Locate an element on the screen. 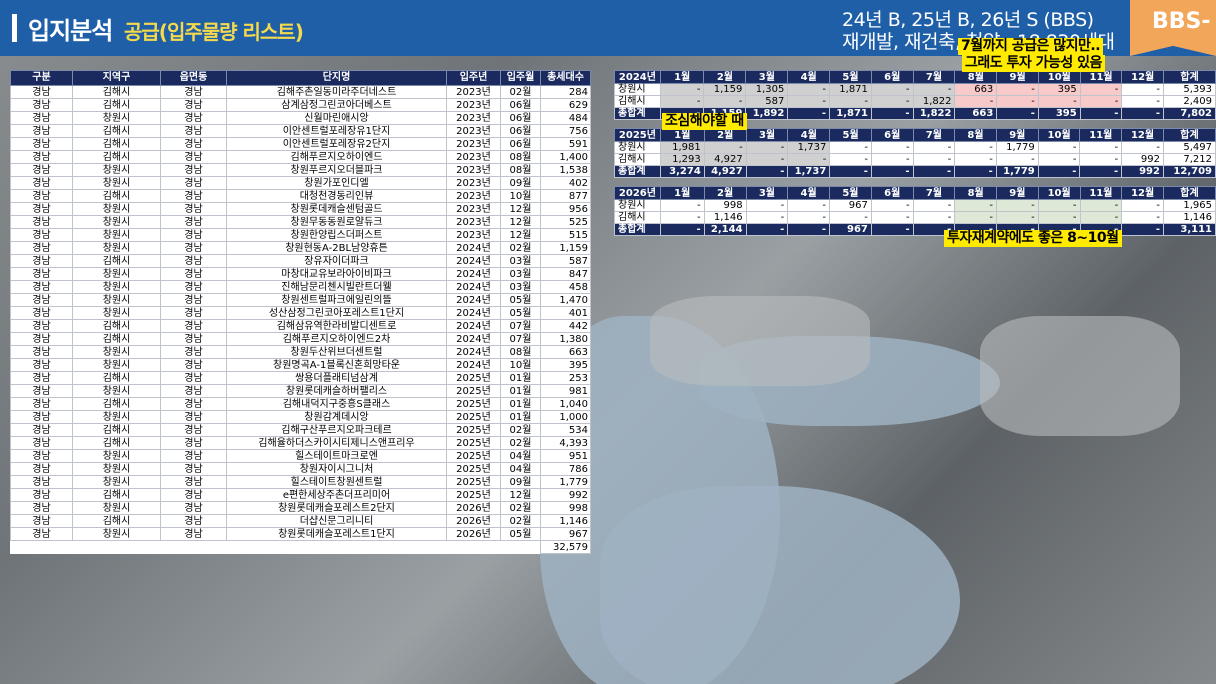  column-header: 읍면동 is located at coordinates (193, 78).